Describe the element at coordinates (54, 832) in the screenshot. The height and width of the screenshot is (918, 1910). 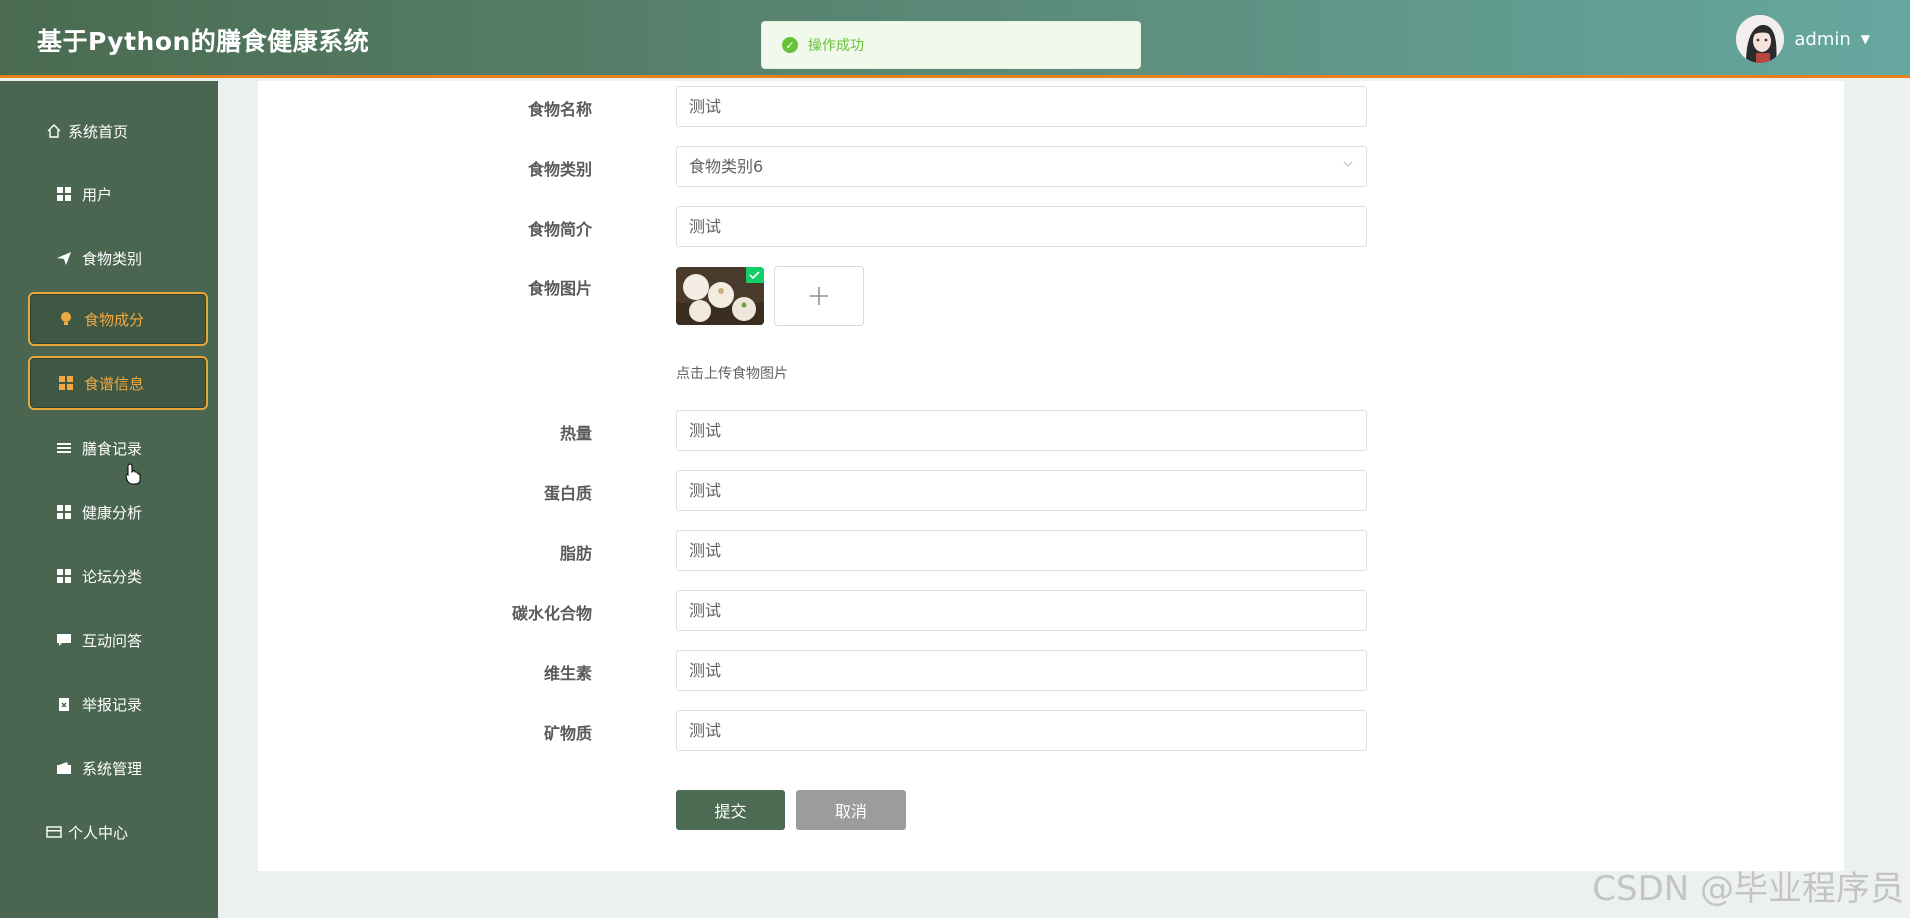
I see `card-icon` at that location.